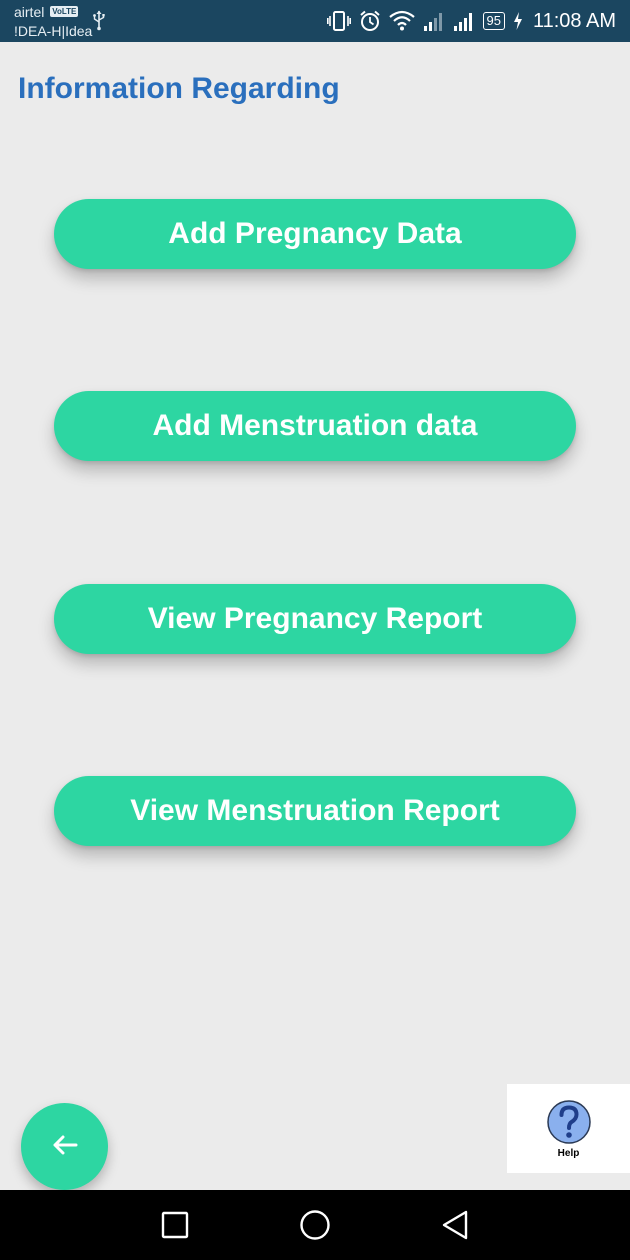 This screenshot has height=1260, width=630. What do you see at coordinates (179, 88) in the screenshot?
I see `page-title: Information Regarding` at bounding box center [179, 88].